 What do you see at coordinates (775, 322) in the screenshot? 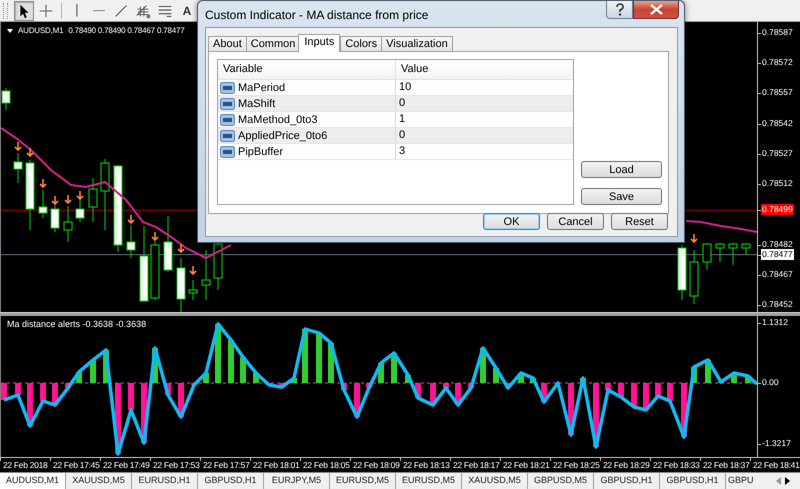
I see `indicator-axis-label: 1.1312` at bounding box center [775, 322].